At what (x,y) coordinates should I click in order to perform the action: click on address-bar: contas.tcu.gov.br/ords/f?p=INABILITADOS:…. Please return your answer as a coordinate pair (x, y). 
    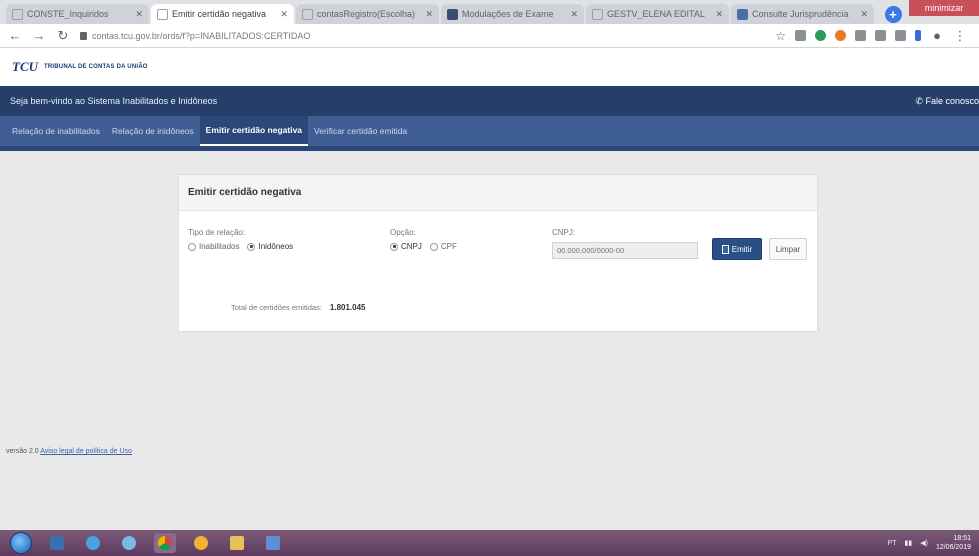
    Looking at the image, I should click on (422, 36).